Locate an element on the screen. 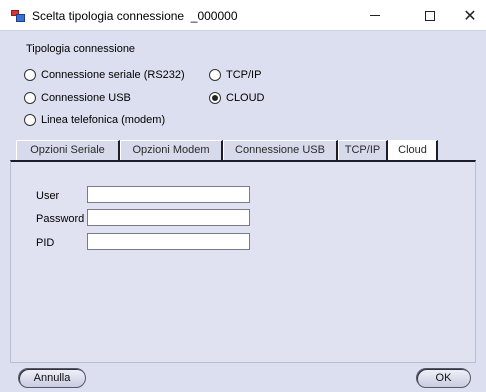 The image size is (486, 392). cancel-button-label: Annulla is located at coordinates (52, 378).